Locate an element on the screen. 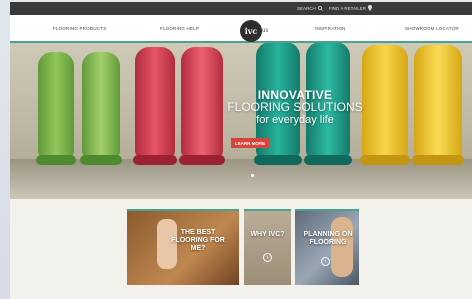 This screenshot has height=299, width=472. nav-inspiration: INSPIRATION is located at coordinates (330, 28).